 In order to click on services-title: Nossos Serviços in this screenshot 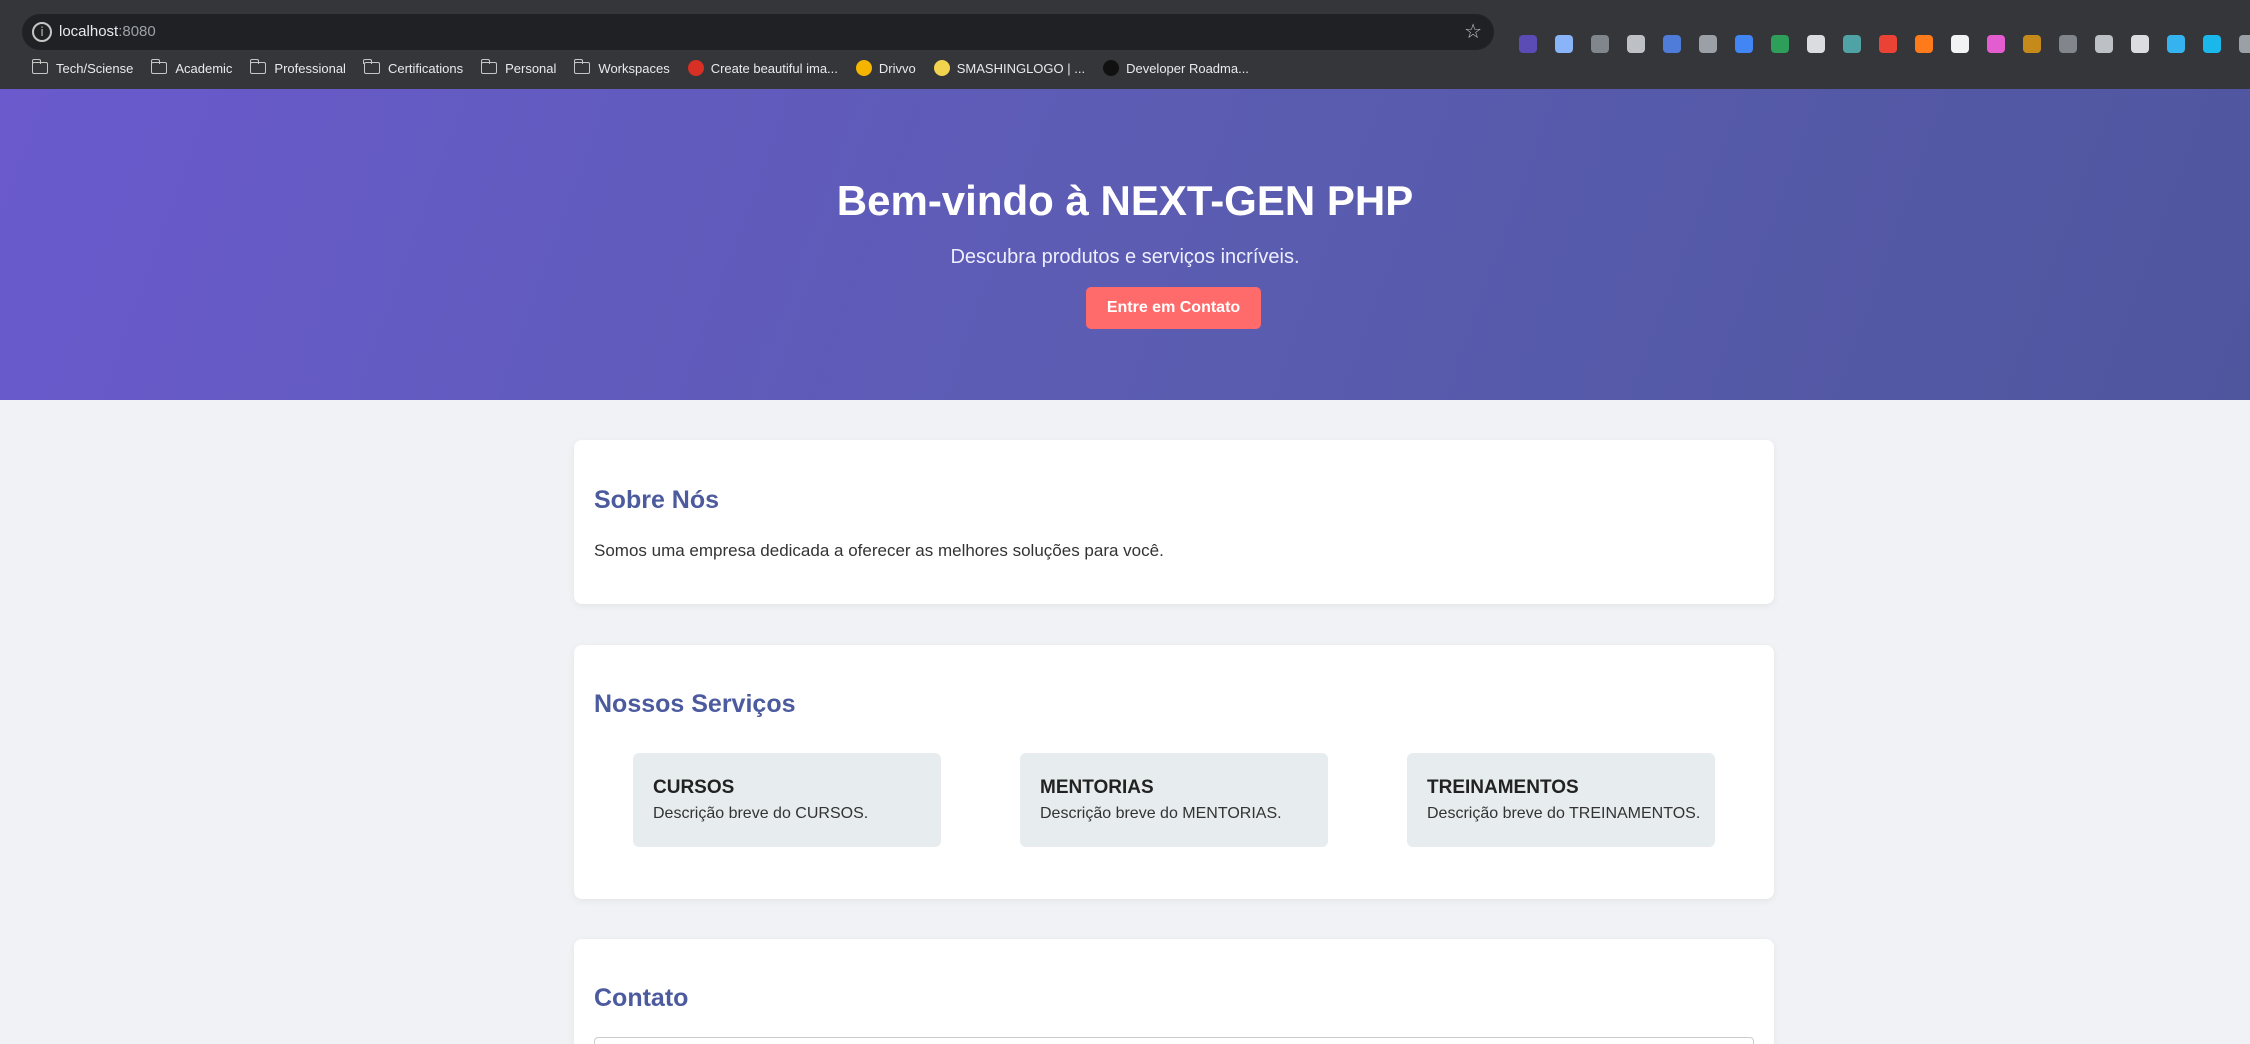, I will do `click(695, 704)`.